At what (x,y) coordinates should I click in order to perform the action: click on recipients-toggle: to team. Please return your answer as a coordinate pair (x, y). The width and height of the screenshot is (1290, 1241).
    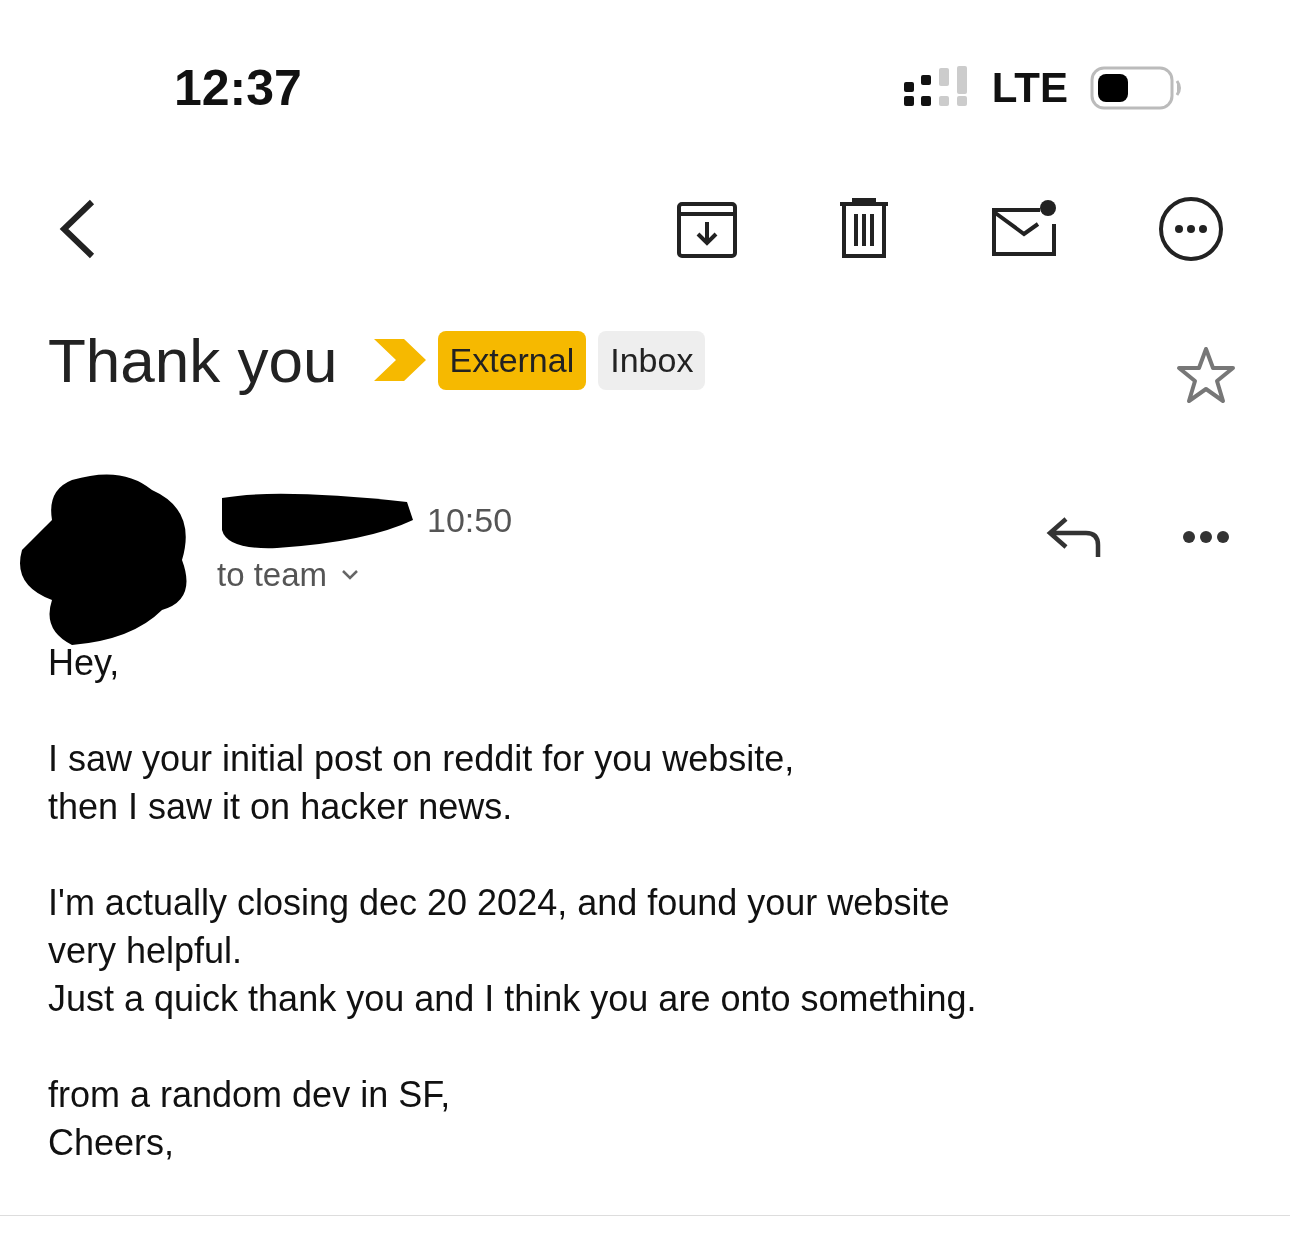
    Looking at the image, I should click on (365, 575).